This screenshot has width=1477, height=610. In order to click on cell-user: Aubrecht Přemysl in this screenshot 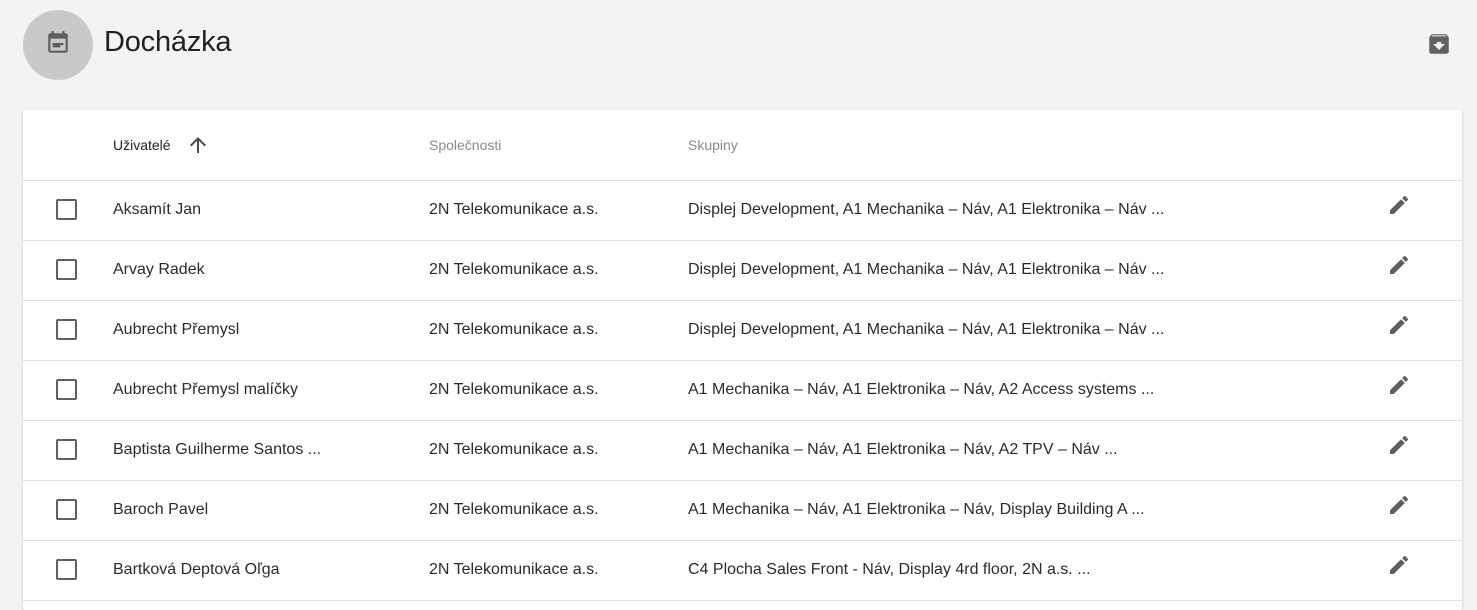, I will do `click(176, 329)`.